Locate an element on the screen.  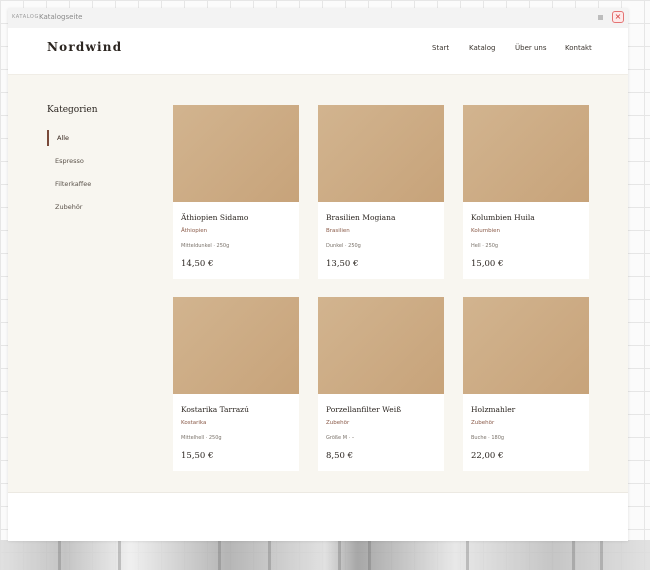
product-category: Äthiopien is located at coordinates (194, 231).